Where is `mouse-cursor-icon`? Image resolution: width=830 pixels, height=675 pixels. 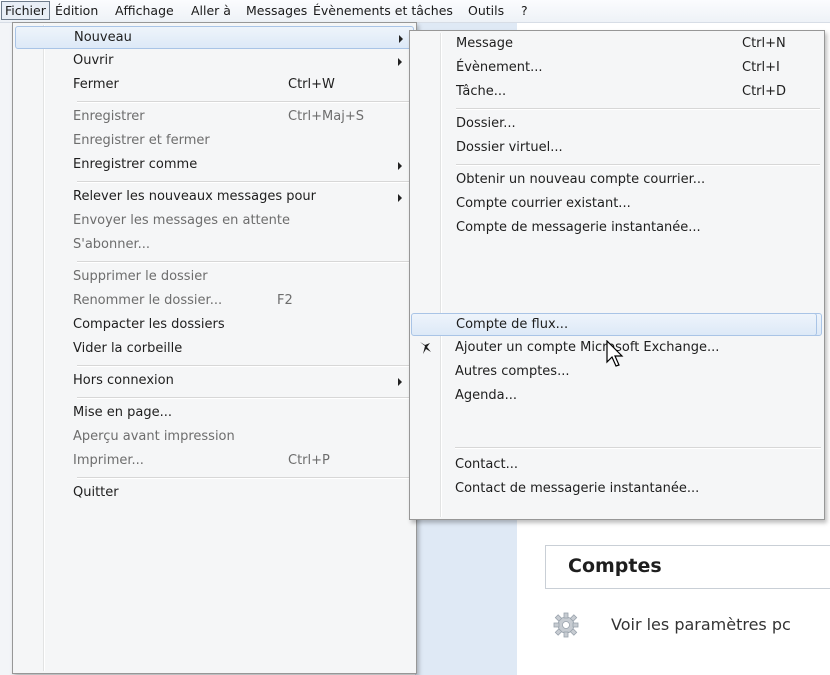
mouse-cursor-icon is located at coordinates (615, 353).